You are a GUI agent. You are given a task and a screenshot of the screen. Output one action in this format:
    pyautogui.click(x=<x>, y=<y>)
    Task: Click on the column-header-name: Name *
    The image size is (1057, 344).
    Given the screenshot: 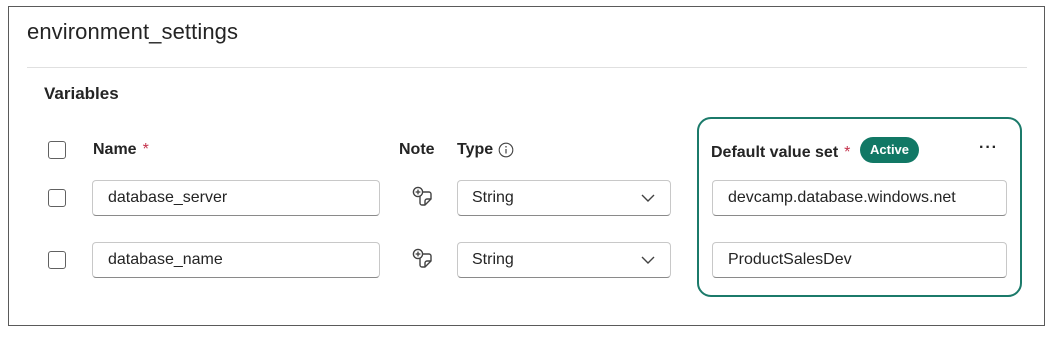 What is the action you would take?
    pyautogui.click(x=121, y=150)
    